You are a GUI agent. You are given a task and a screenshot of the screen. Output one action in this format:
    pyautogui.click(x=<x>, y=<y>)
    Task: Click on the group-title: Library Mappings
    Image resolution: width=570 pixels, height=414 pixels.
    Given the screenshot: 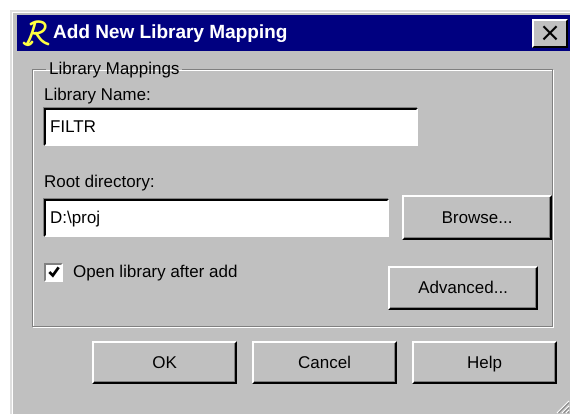 What is the action you would take?
    pyautogui.click(x=114, y=69)
    